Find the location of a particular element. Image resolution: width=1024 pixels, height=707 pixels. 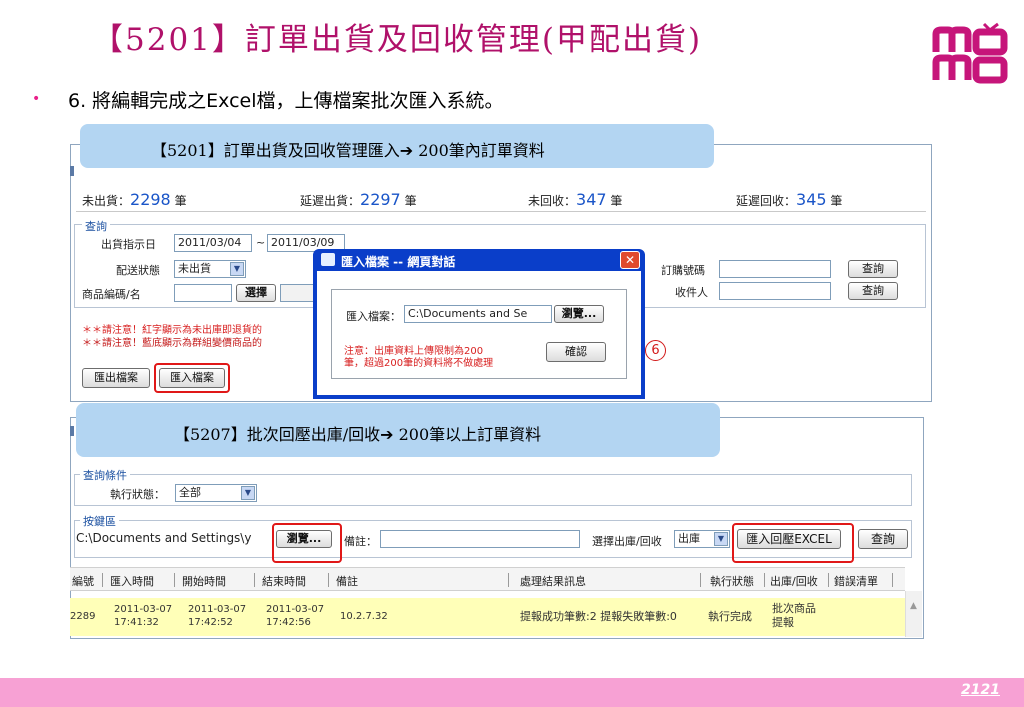

cell-direction-line1: 批次商品 is located at coordinates (794, 608).